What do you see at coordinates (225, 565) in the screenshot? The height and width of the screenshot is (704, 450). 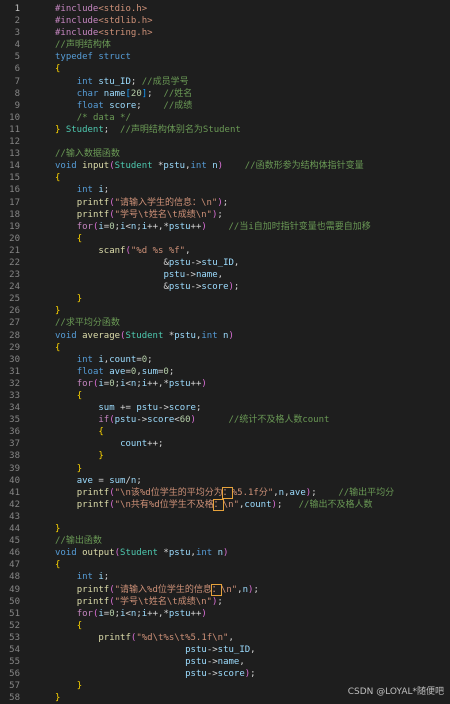 I see `code-line: 47 {` at bounding box center [225, 565].